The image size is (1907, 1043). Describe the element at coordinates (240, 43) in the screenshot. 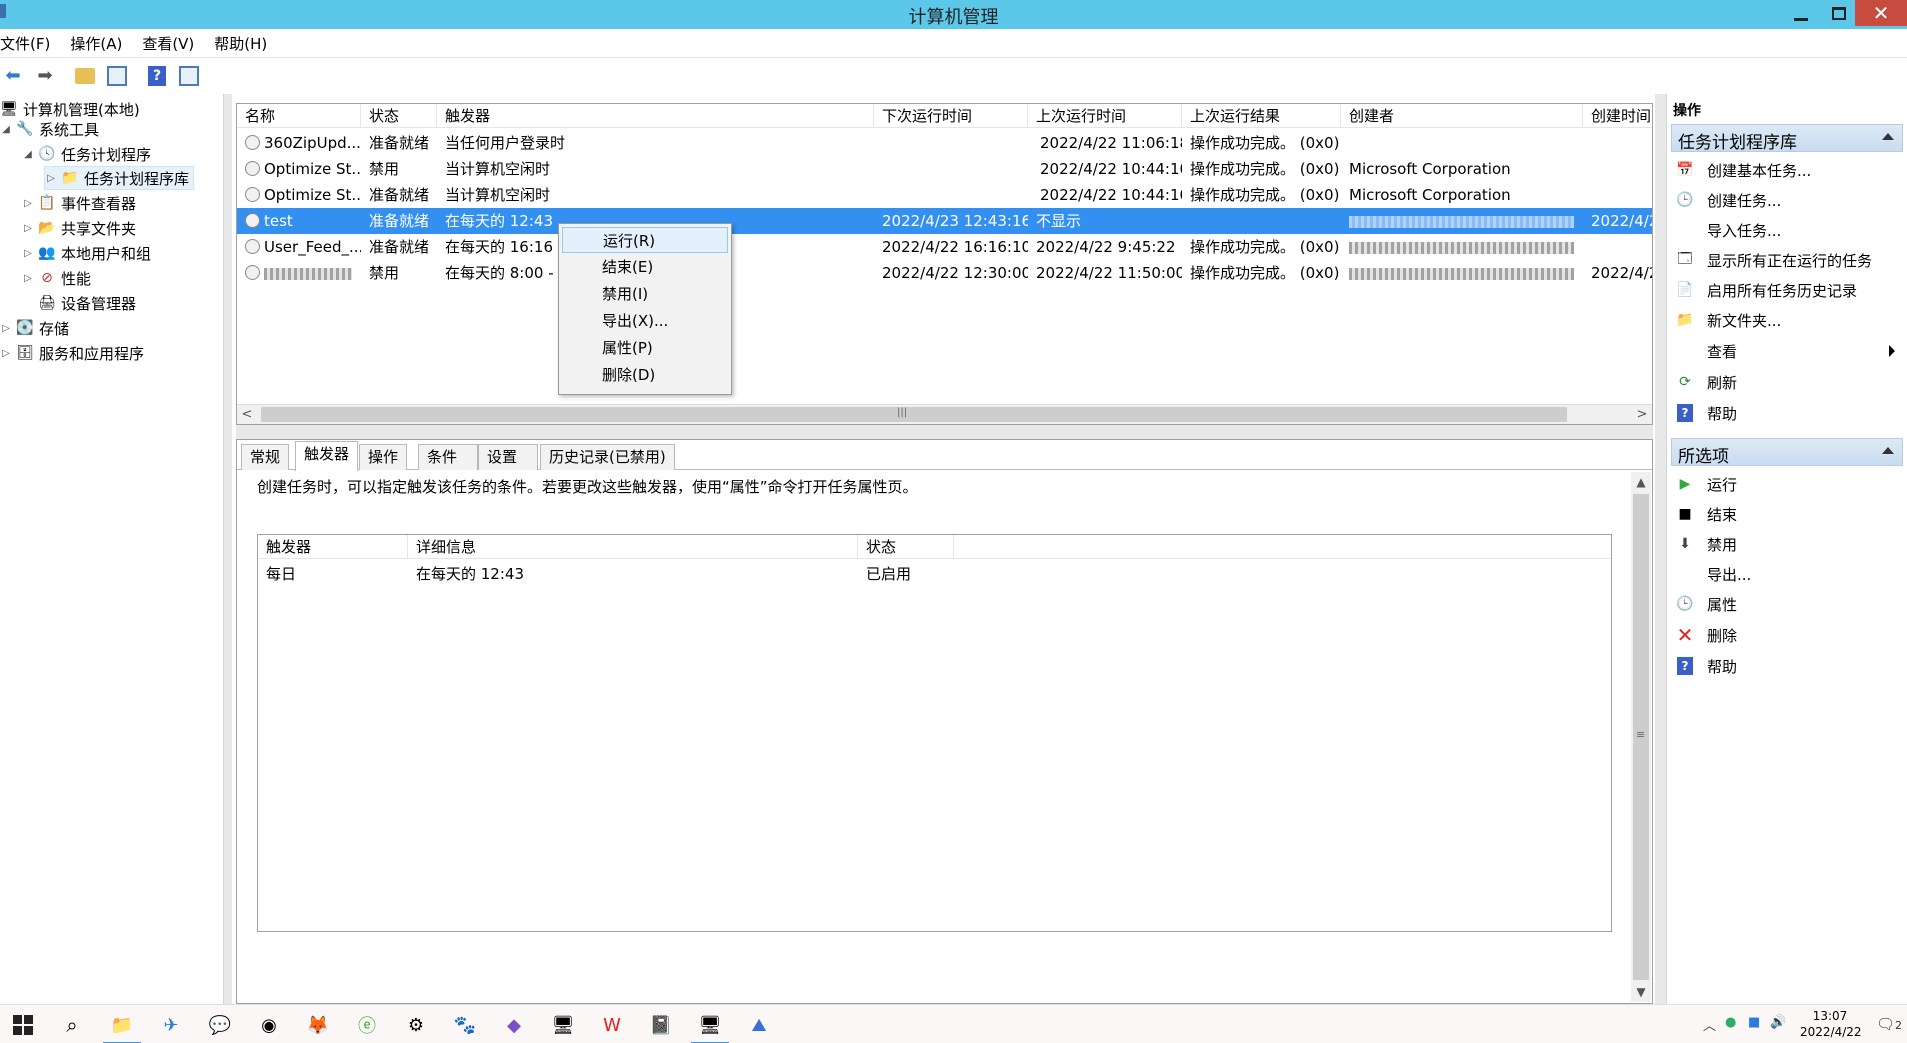

I see `menu-help: 帮助(H)` at that location.